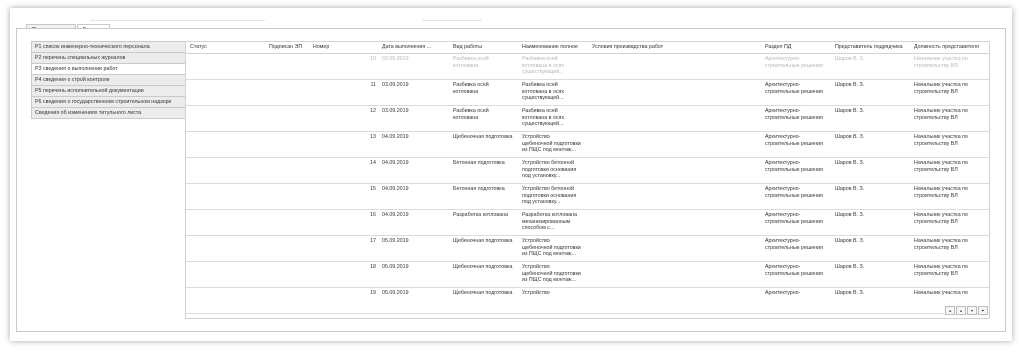 The image size is (1022, 353). Describe the element at coordinates (540, 59) in the screenshot. I see `cell-full-name-line: Разбивка осей` at that location.